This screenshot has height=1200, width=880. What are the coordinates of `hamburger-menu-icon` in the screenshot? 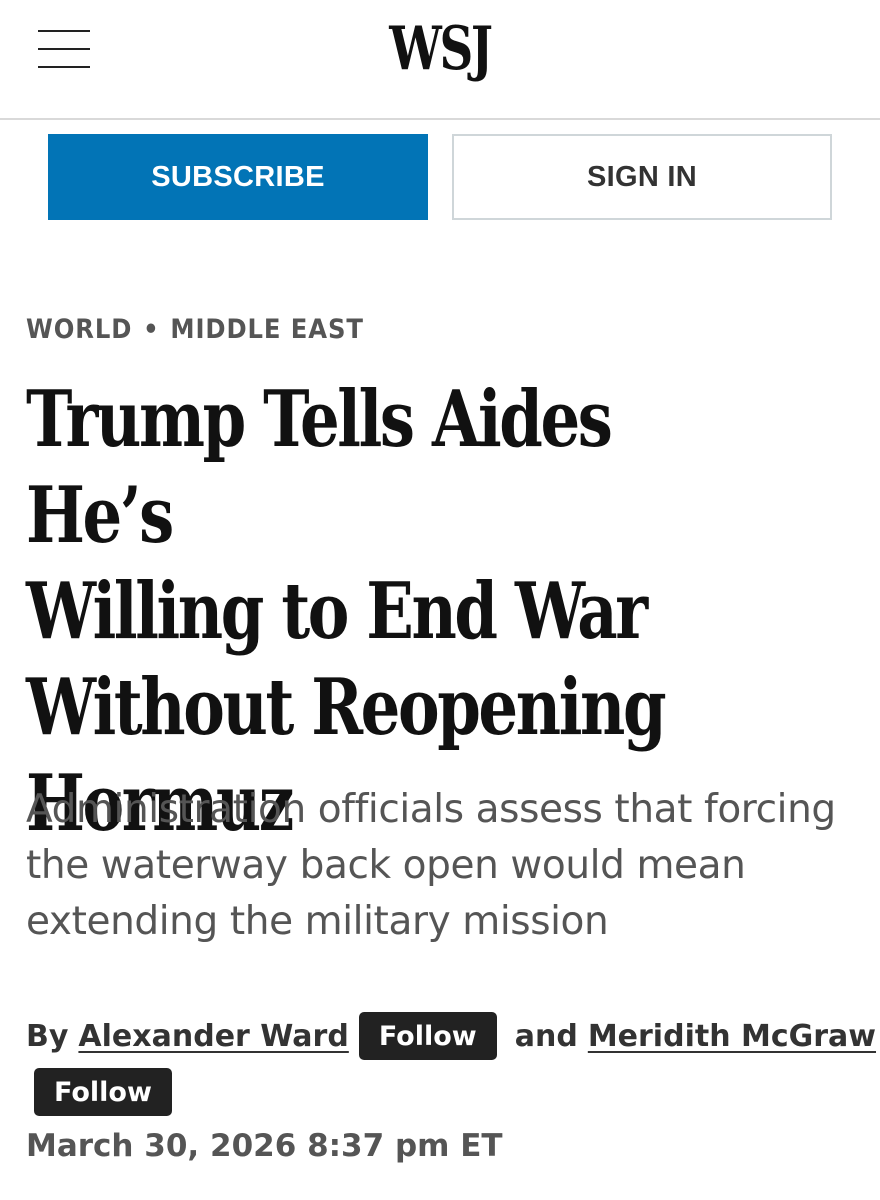 It's located at (66, 50).